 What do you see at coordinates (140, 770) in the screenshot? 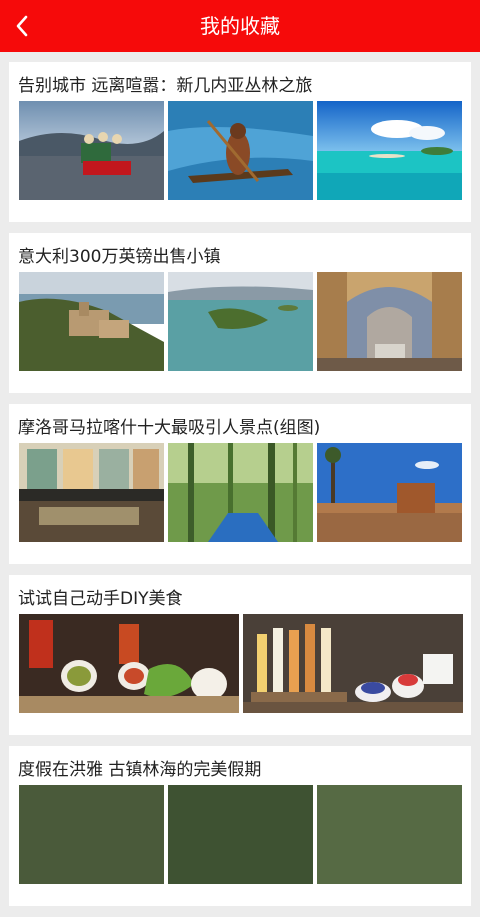
I see `favorite-title: 度假在洪雅 古镇林海的完美假期` at bounding box center [140, 770].